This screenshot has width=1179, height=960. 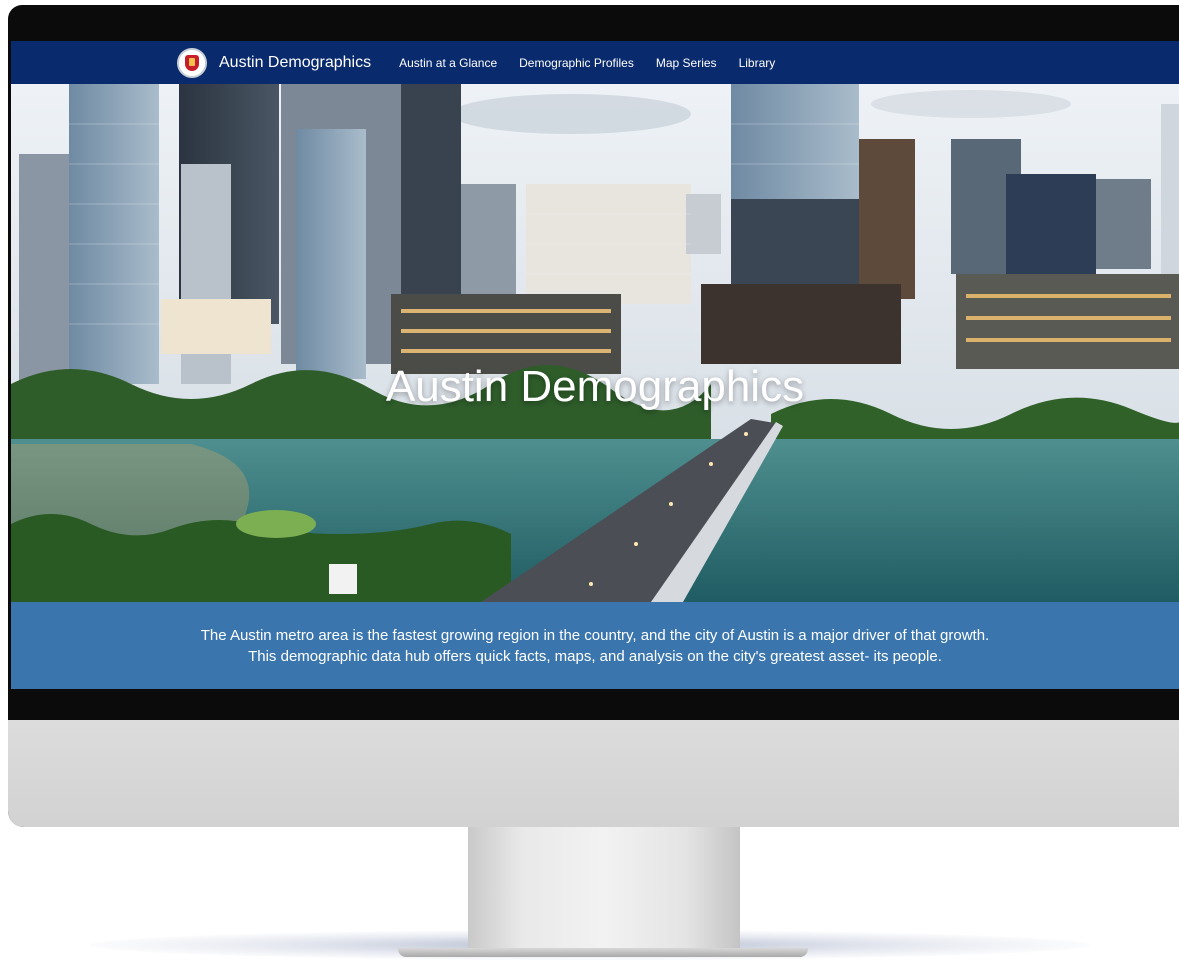 What do you see at coordinates (295, 63) in the screenshot?
I see `brand-title: Austin Demographics` at bounding box center [295, 63].